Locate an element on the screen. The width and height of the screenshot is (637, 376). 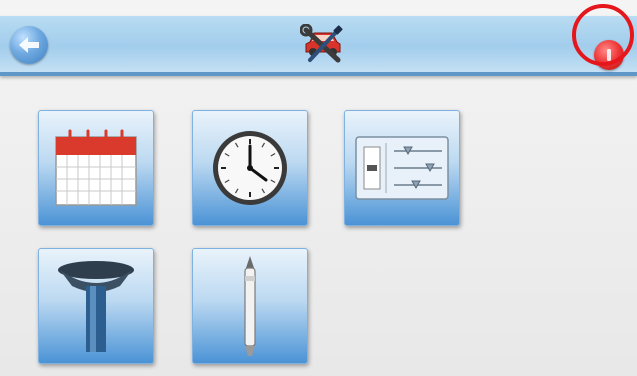
highlight-ring is located at coordinates (603, 35).